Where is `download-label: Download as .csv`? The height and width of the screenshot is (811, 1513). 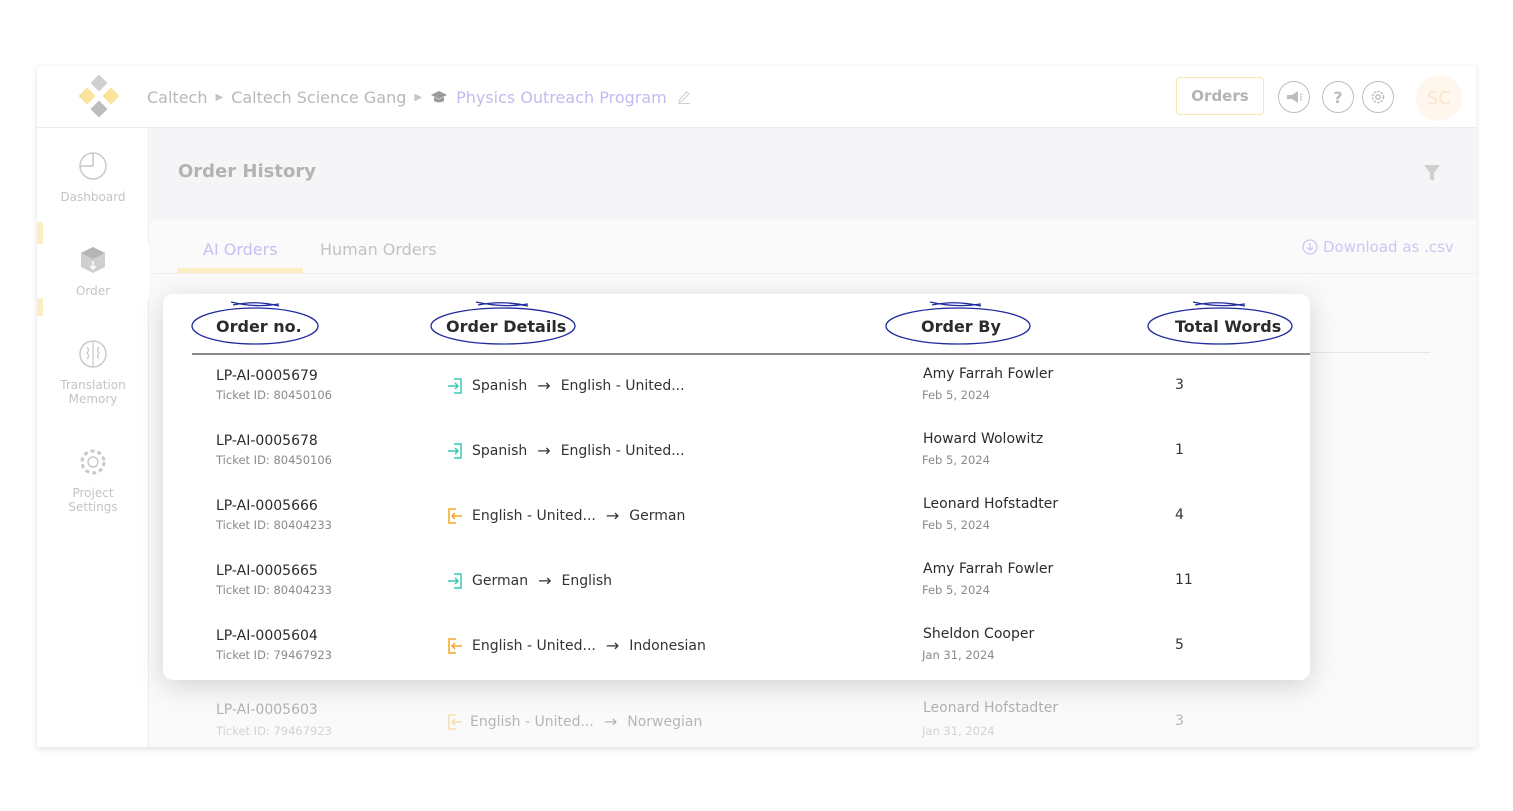
download-label: Download as .csv is located at coordinates (1388, 247).